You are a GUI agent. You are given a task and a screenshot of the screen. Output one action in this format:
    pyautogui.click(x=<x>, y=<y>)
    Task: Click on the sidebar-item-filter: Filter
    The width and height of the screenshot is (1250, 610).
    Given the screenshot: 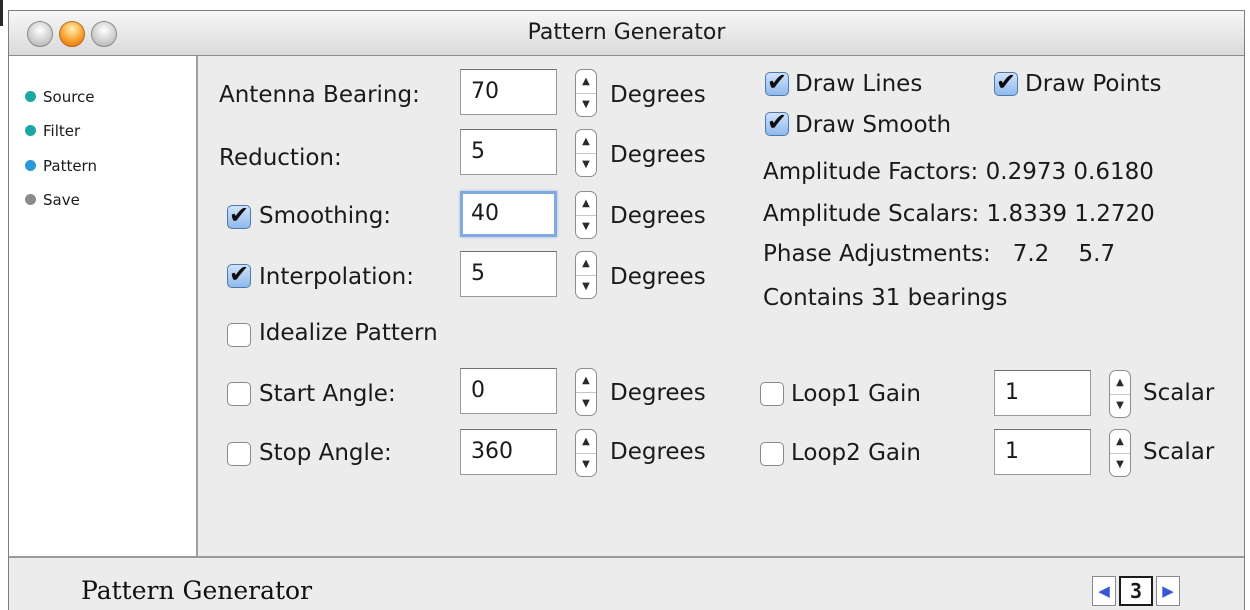 What is the action you would take?
    pyautogui.click(x=52, y=131)
    